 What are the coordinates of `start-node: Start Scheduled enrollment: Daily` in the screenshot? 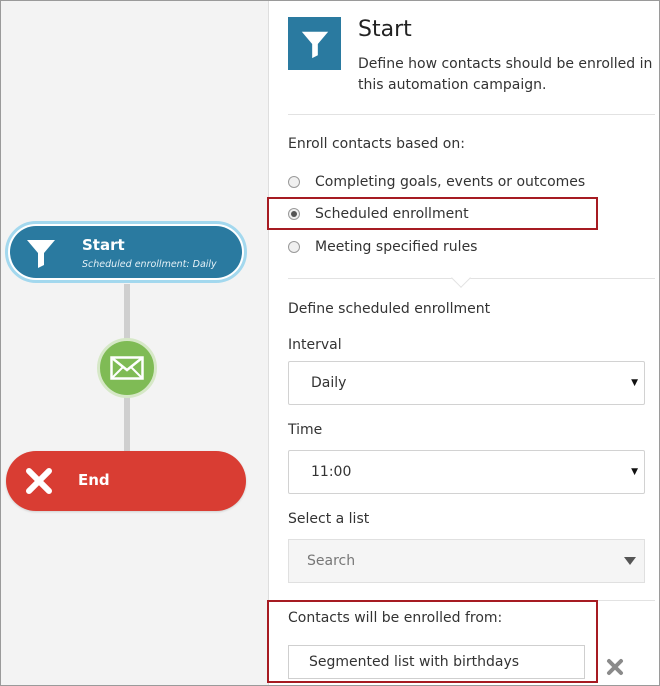 It's located at (126, 252).